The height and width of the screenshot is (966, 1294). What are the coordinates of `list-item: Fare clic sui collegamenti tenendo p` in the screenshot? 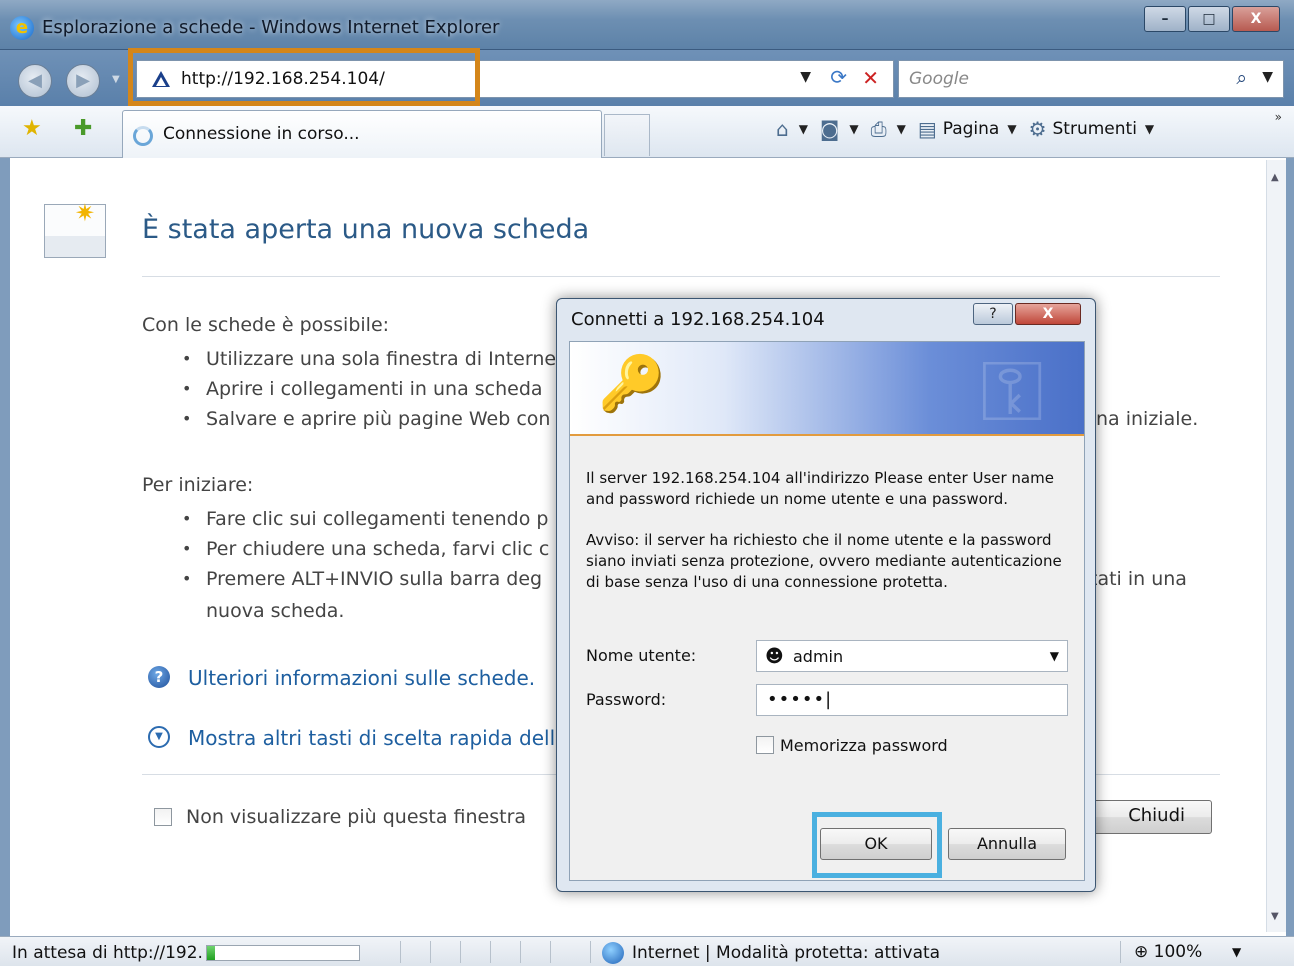 It's located at (365, 519).